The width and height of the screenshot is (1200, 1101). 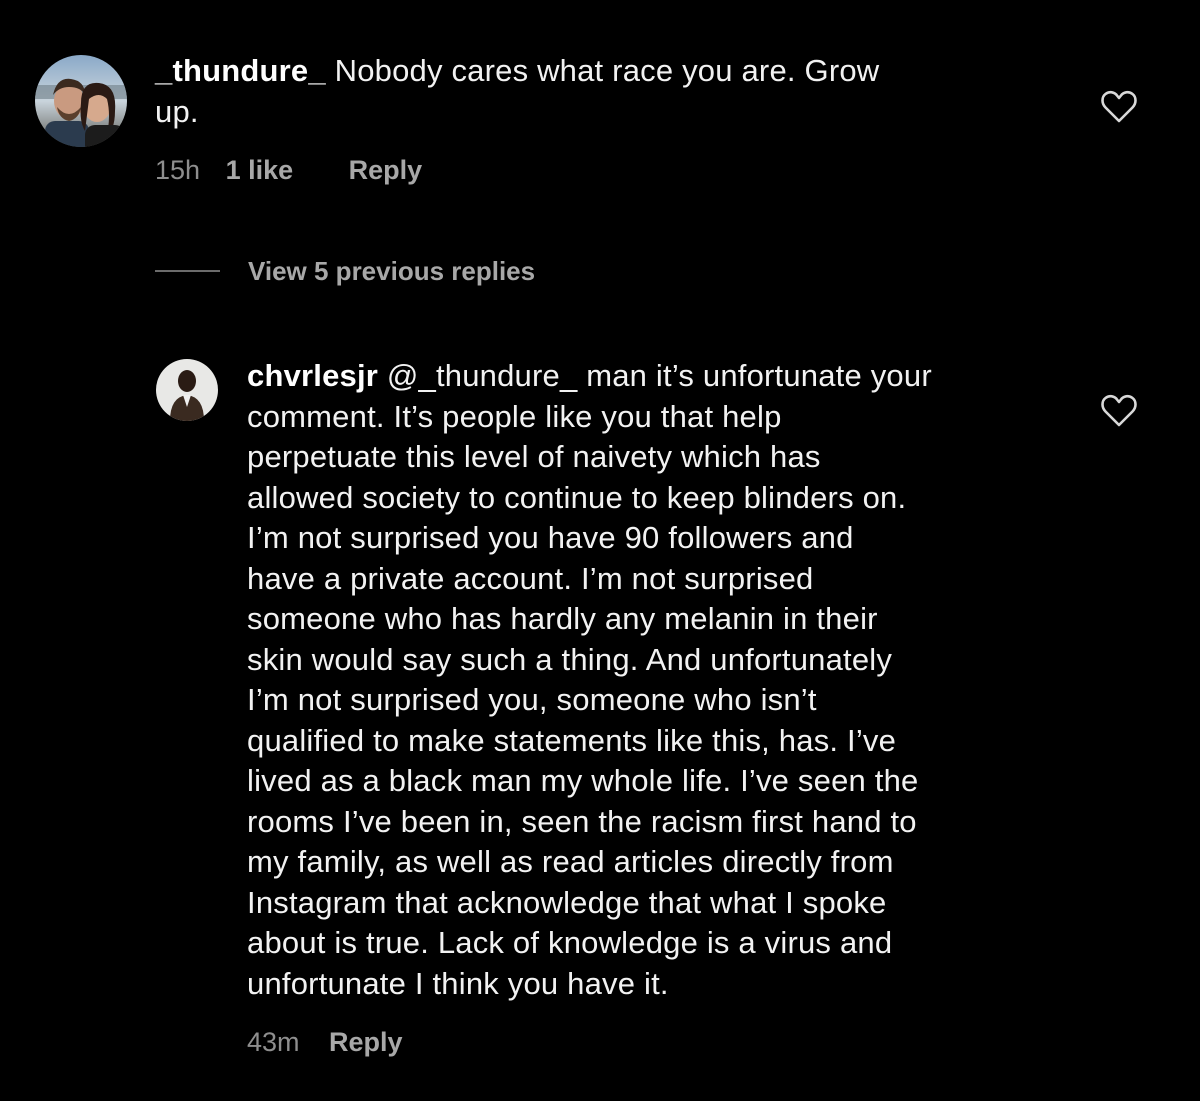 What do you see at coordinates (458, 983) in the screenshot?
I see `comment-line: unfortunate I think you have it.` at bounding box center [458, 983].